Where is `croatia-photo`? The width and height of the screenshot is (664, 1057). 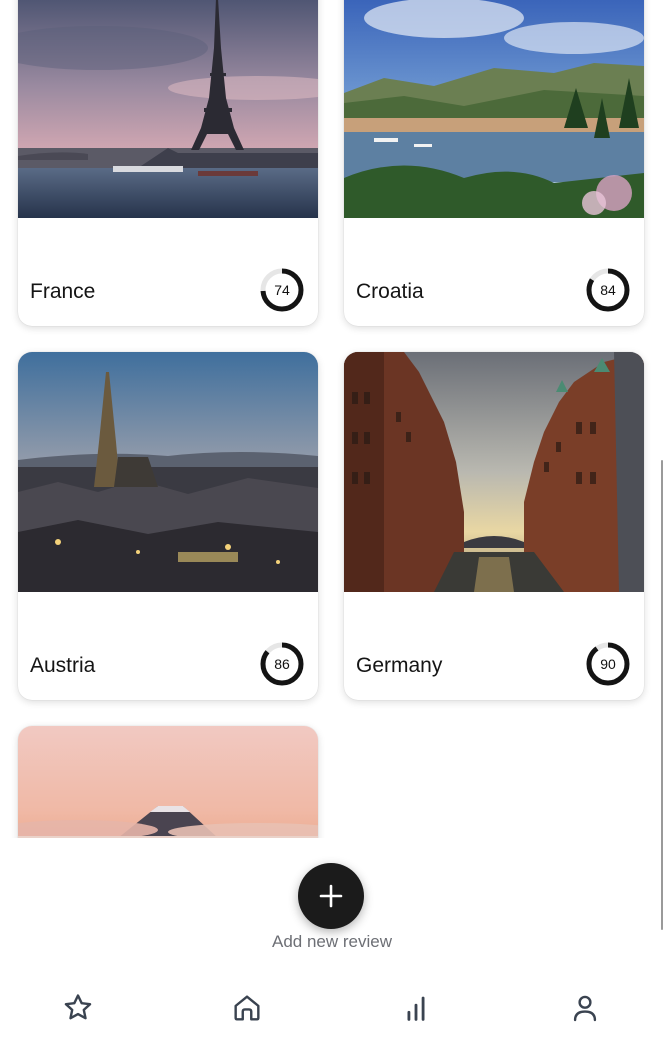
croatia-photo is located at coordinates (494, 109).